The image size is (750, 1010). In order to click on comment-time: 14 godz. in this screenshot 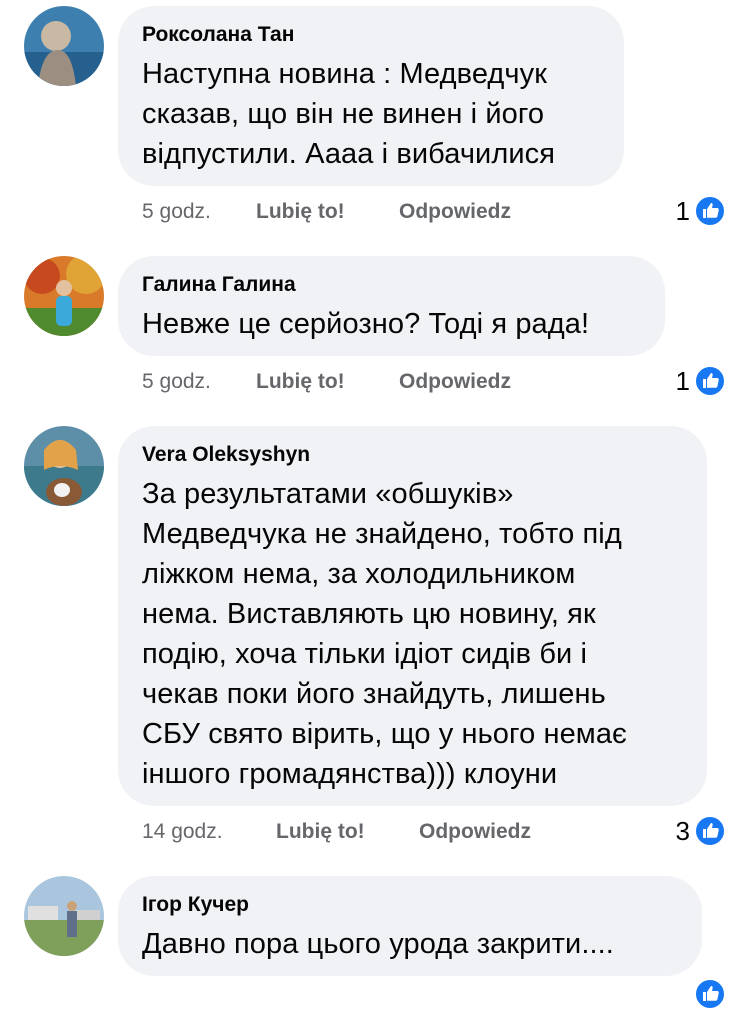, I will do `click(209, 832)`.